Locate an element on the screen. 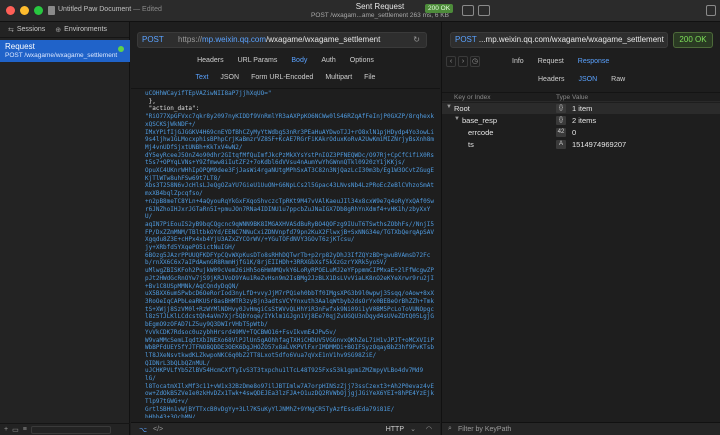 The width and height of the screenshot is (720, 435). environments-icon: ⊕ is located at coordinates (58, 30).